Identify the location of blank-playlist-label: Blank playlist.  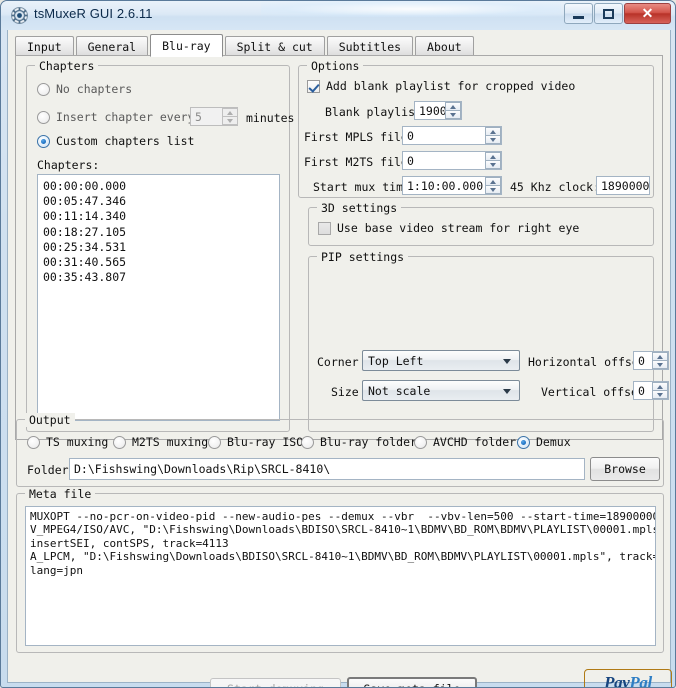
(373, 112).